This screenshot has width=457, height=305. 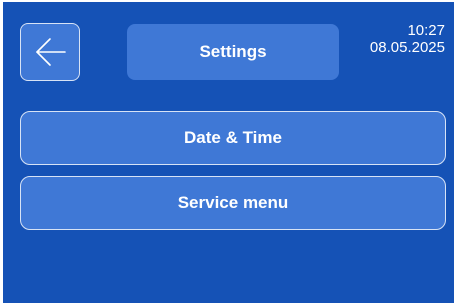 I want to click on clock-date: 08.05.2025, so click(x=407, y=47).